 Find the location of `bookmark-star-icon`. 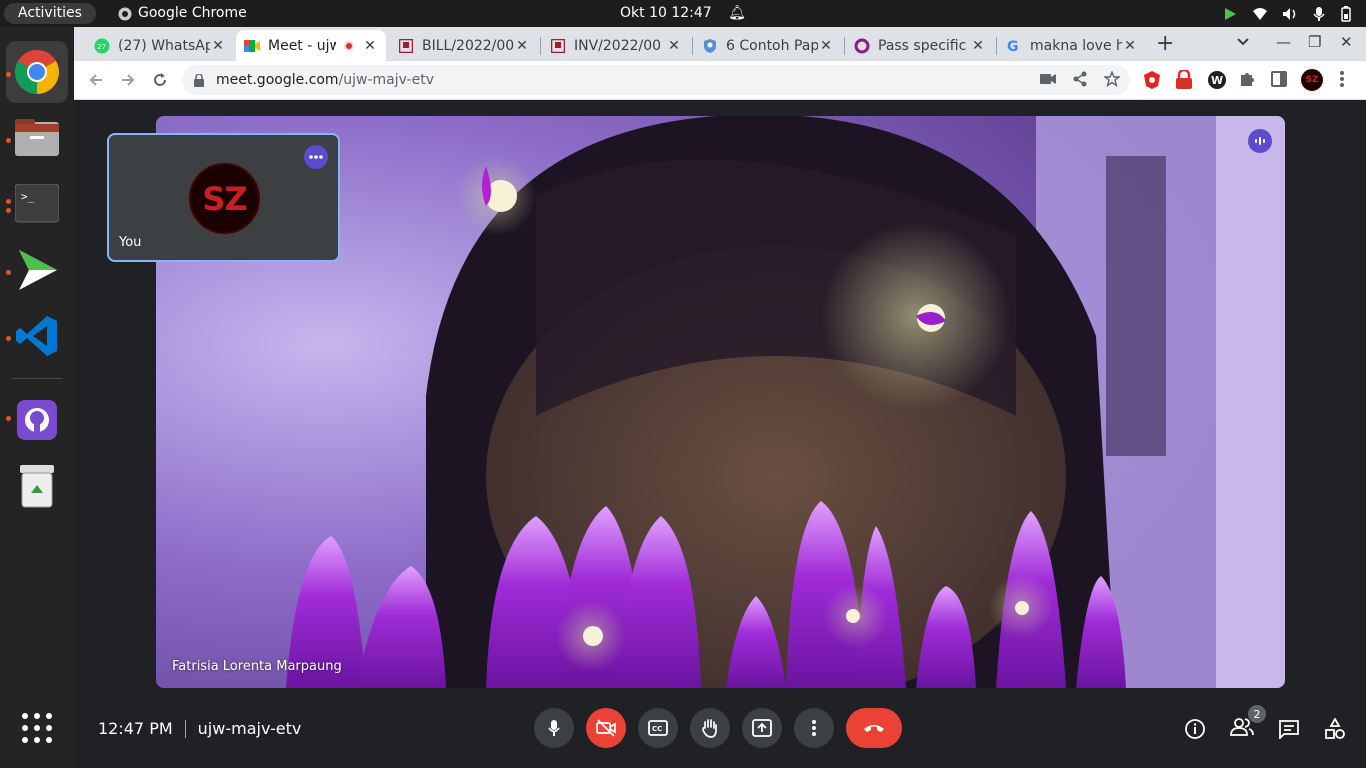

bookmark-star-icon is located at coordinates (1112, 79).